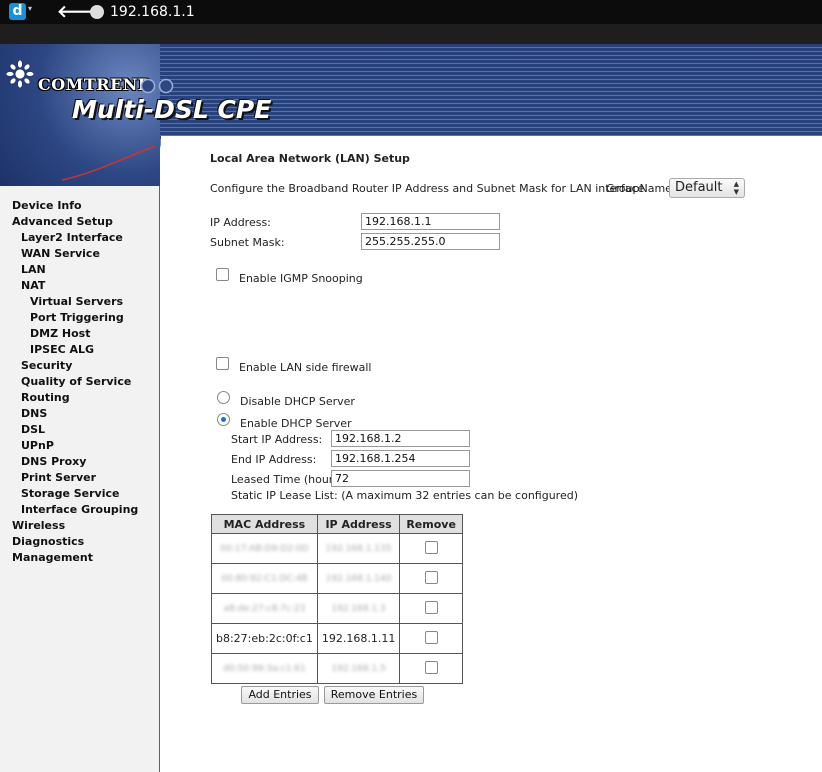  Describe the element at coordinates (108, 163) in the screenshot. I see `red-swoosh-icon` at that location.